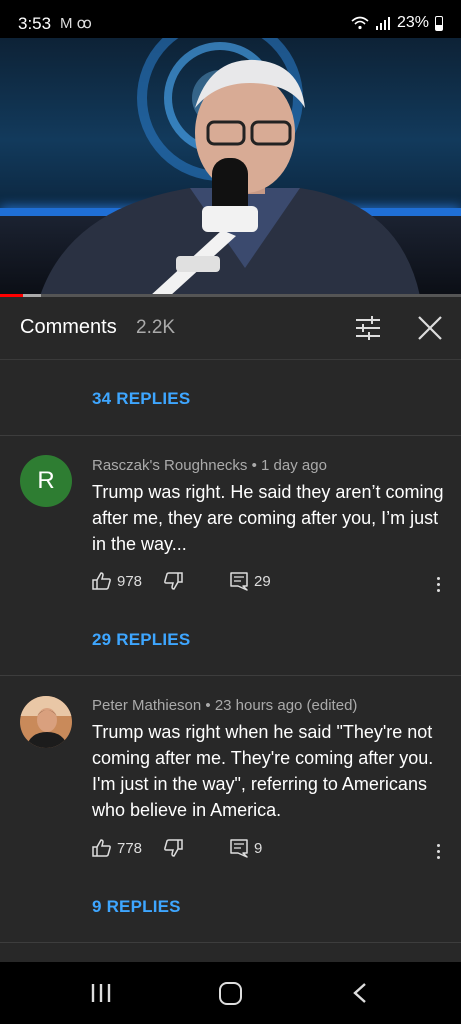  I want to click on like-count: 778, so click(130, 848).